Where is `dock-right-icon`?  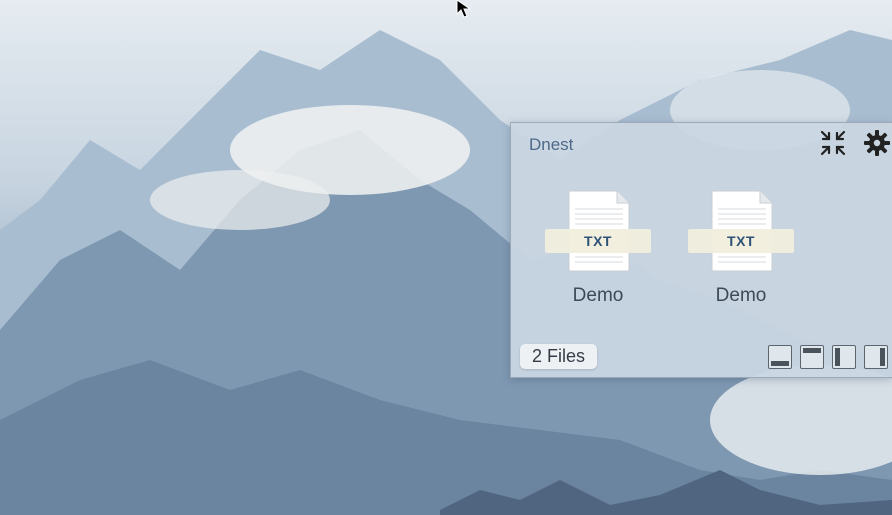 dock-right-icon is located at coordinates (882, 357).